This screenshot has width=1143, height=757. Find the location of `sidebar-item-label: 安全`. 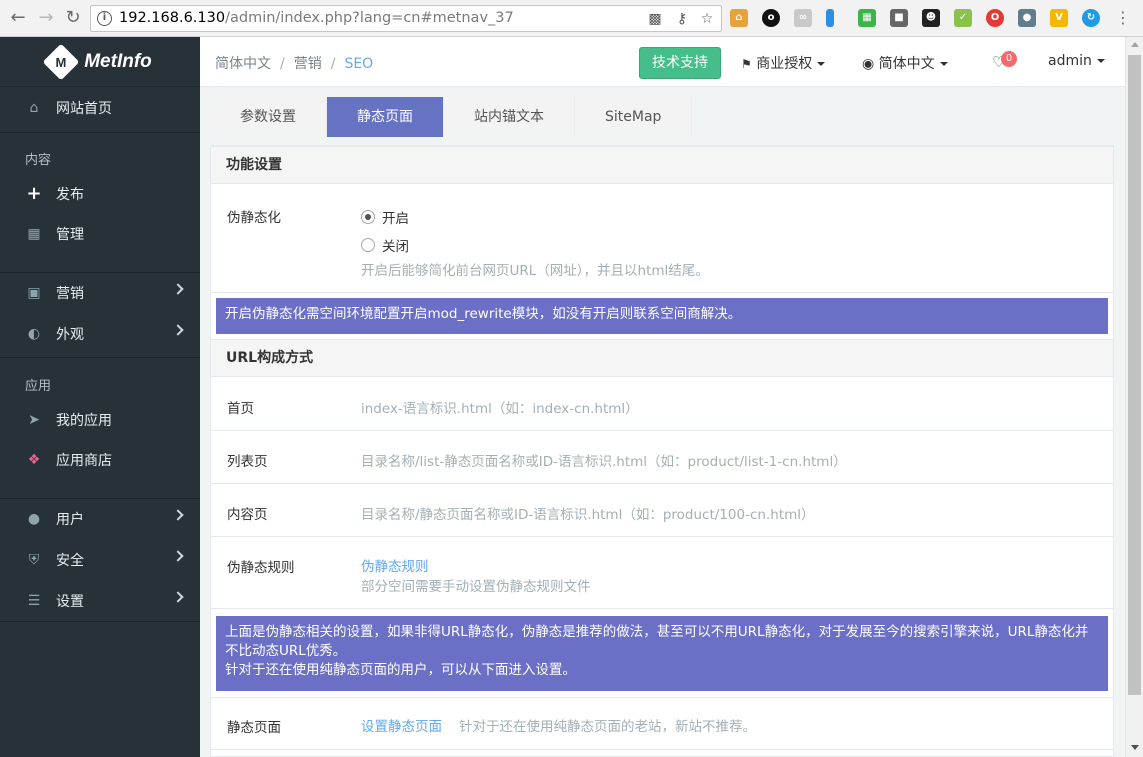

sidebar-item-label: 安全 is located at coordinates (70, 561).